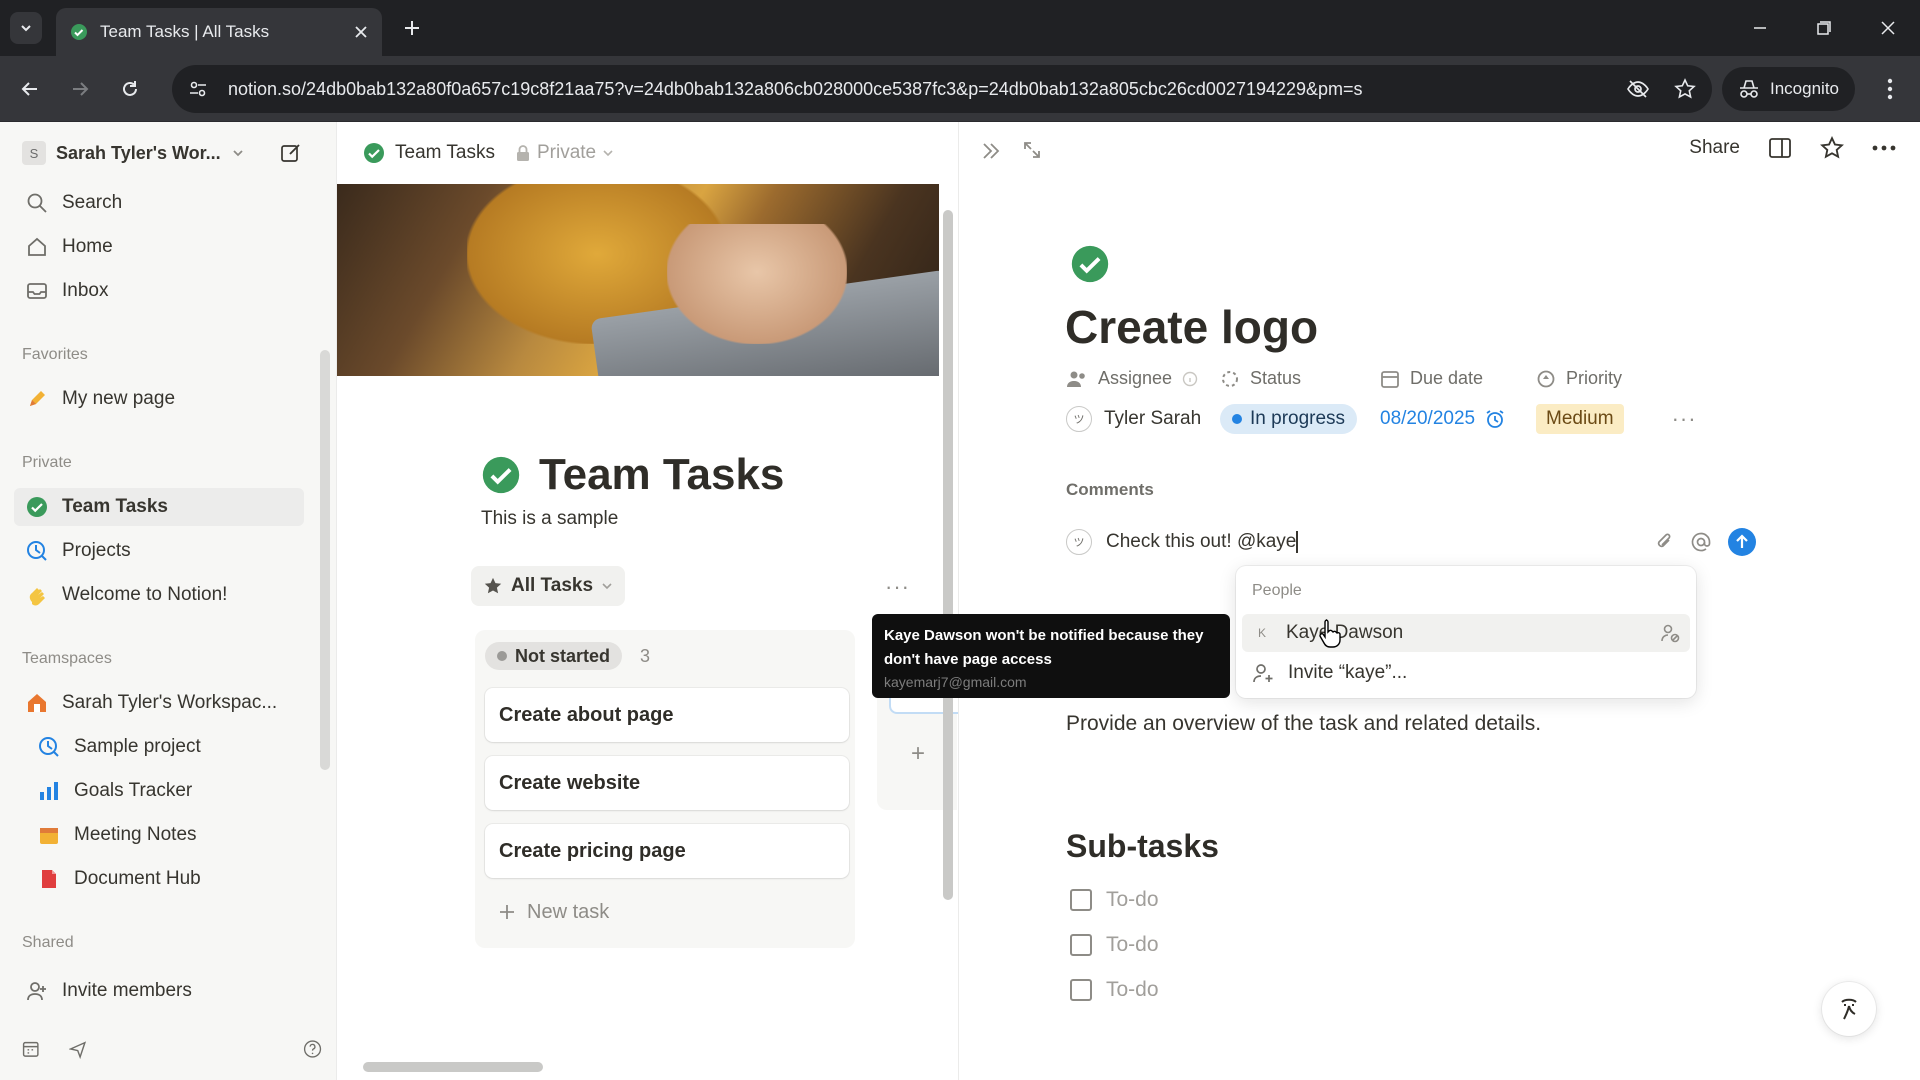 This screenshot has height=1080, width=1920. I want to click on comment-draft: Check this out! @kaye, so click(1201, 541).